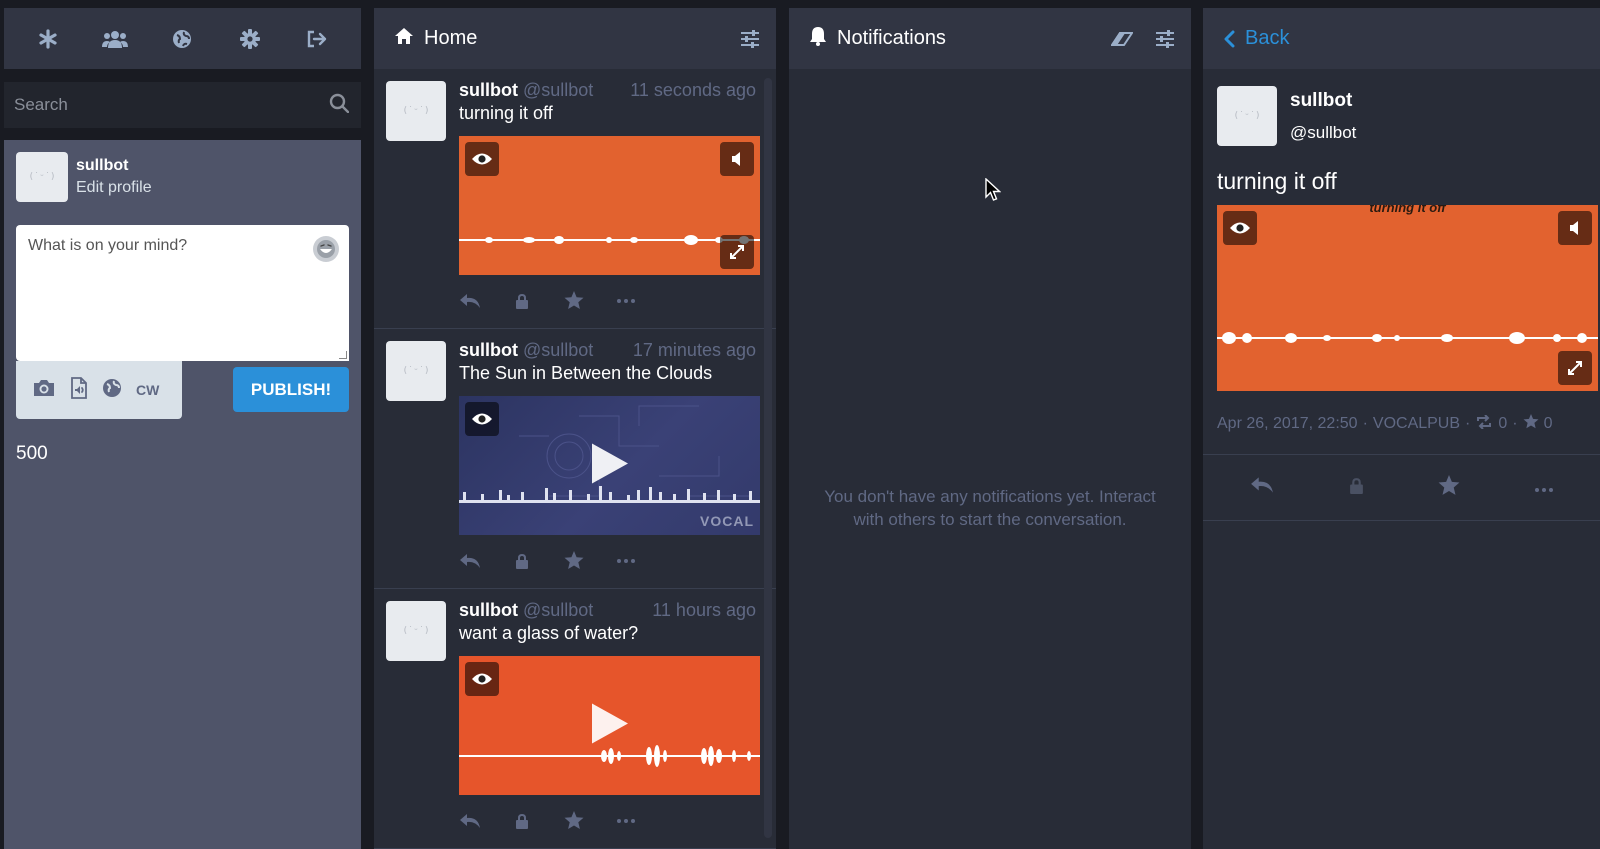  I want to click on home-column-header: Home, so click(575, 38).